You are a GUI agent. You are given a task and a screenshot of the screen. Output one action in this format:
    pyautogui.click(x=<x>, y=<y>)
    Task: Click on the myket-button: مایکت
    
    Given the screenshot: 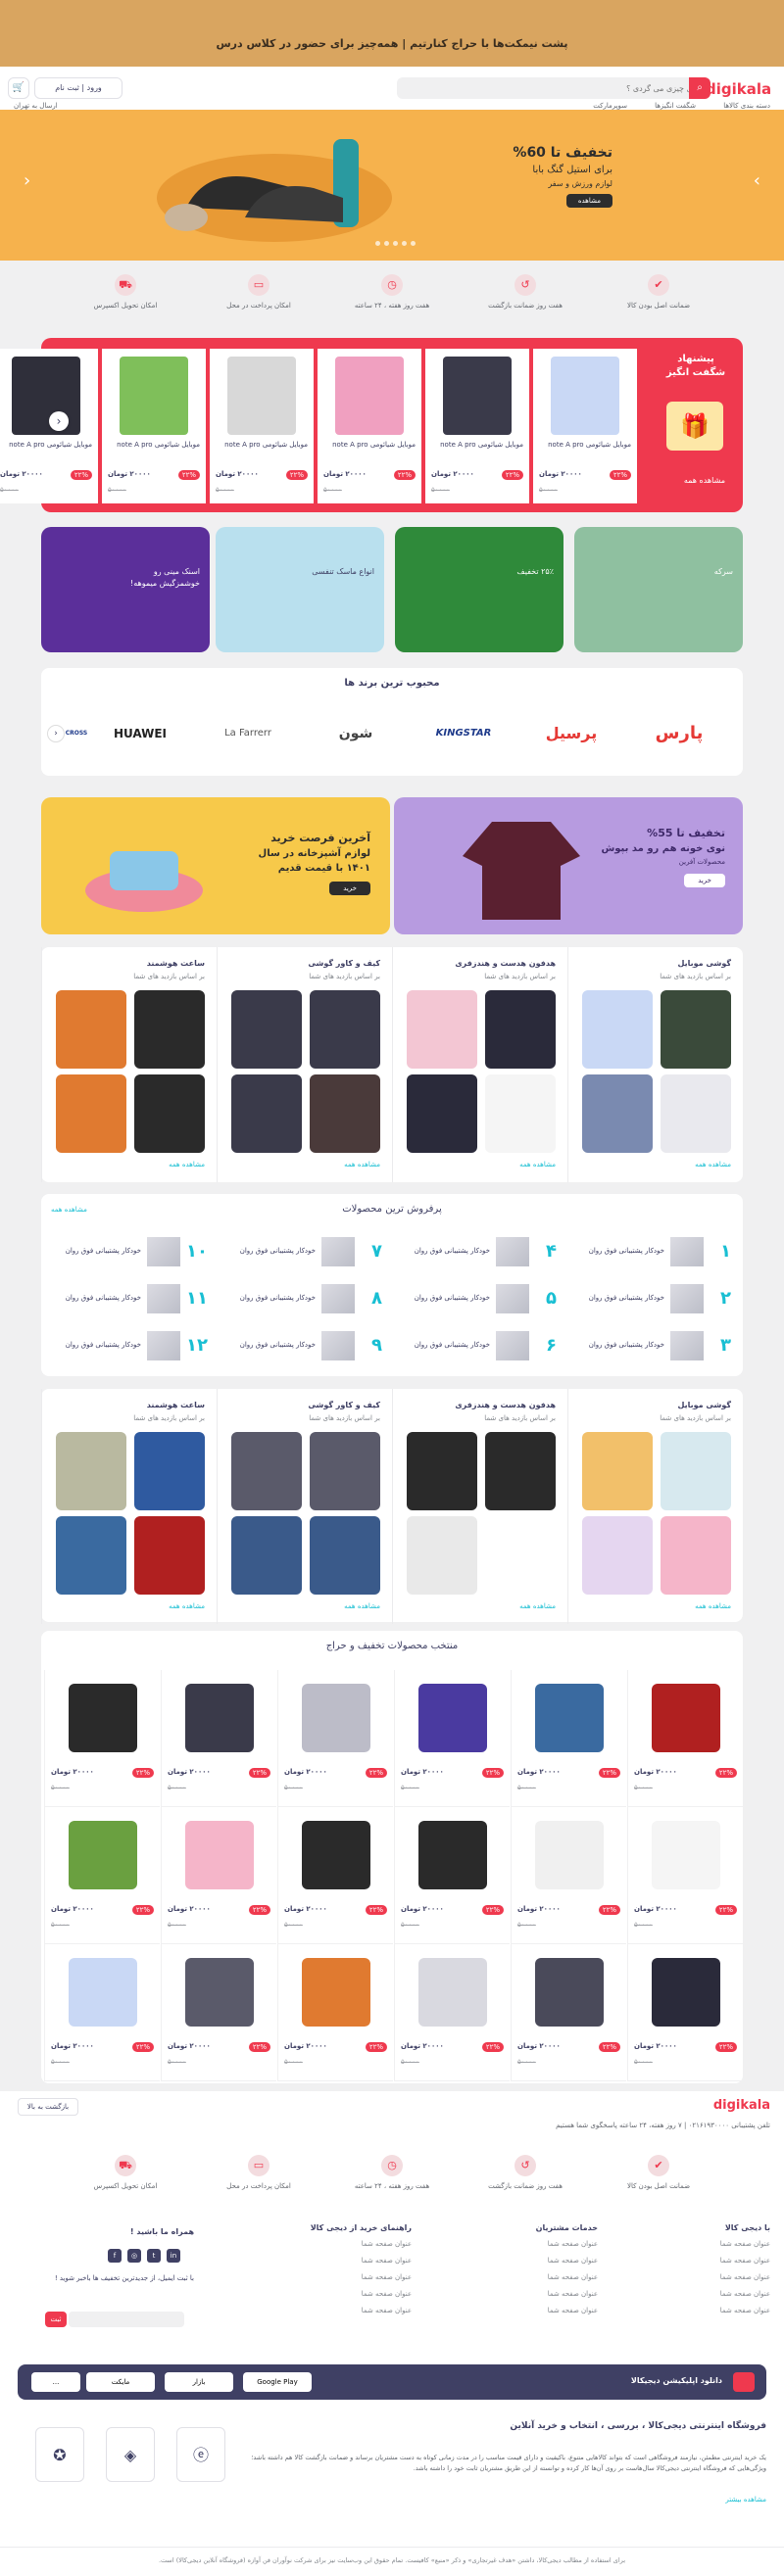 What is the action you would take?
    pyautogui.click(x=120, y=2382)
    